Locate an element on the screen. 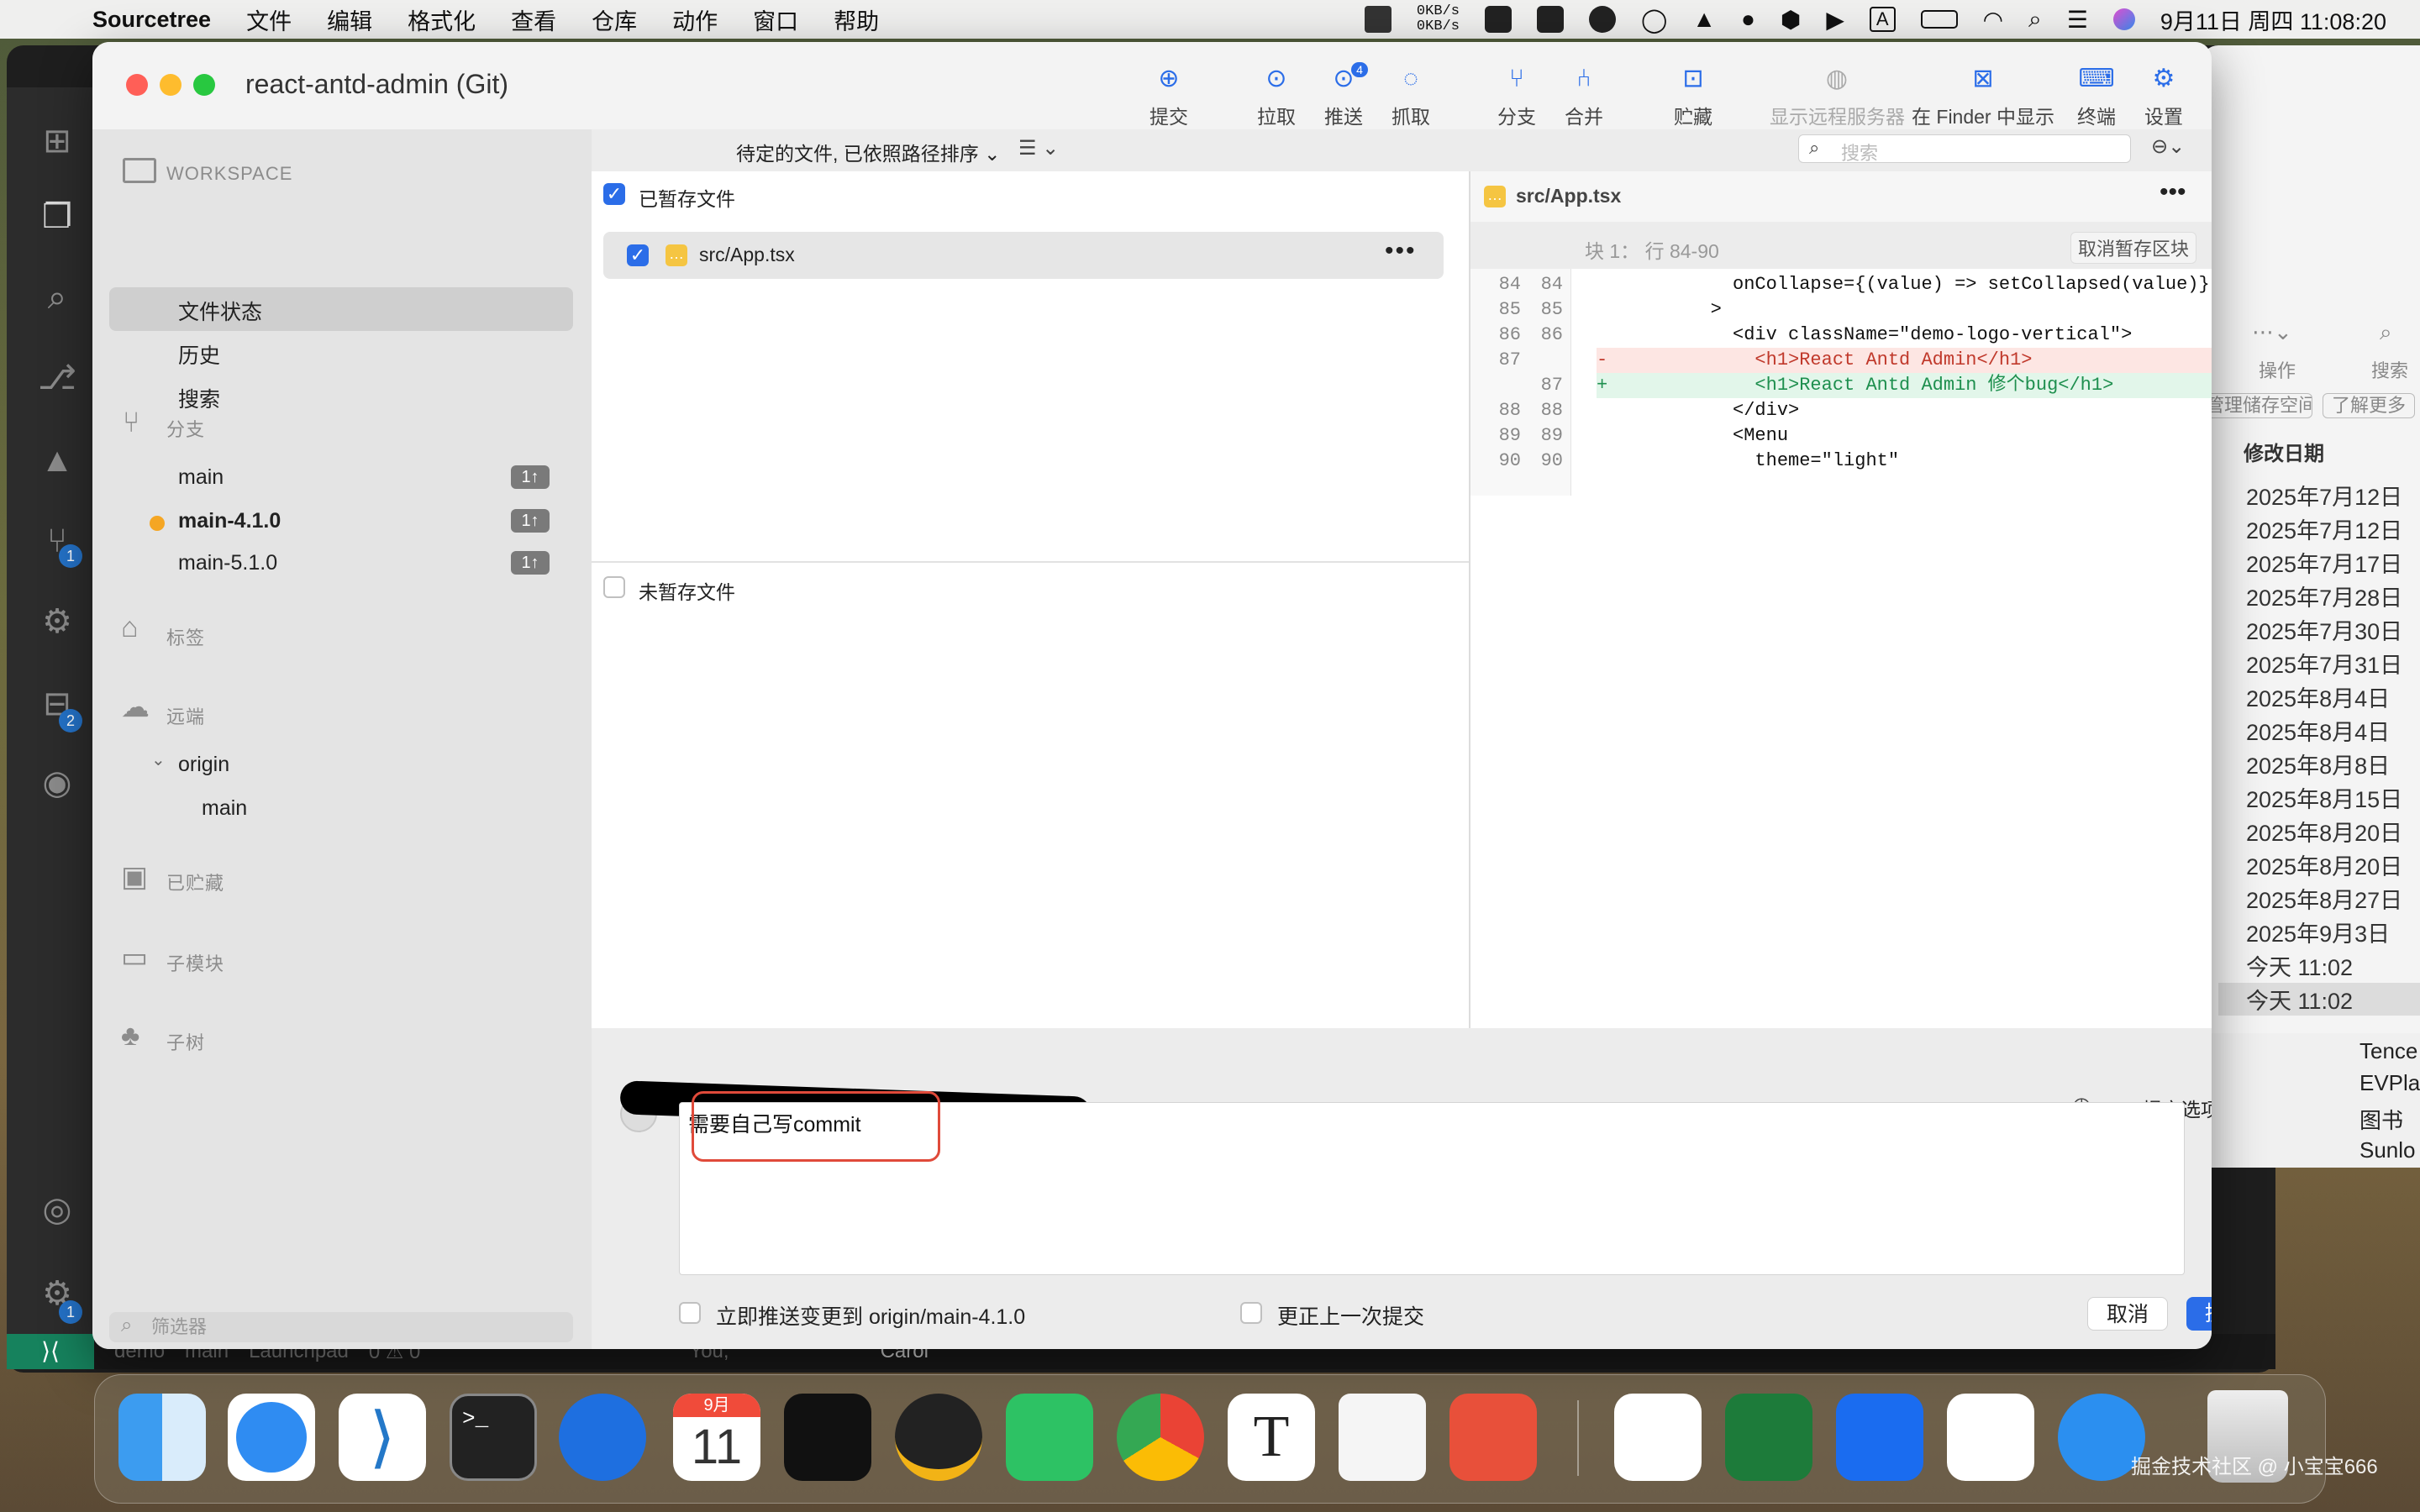 This screenshot has height=1512, width=2420. unstage-hunk-button: 取消暂存区块 is located at coordinates (2133, 248).